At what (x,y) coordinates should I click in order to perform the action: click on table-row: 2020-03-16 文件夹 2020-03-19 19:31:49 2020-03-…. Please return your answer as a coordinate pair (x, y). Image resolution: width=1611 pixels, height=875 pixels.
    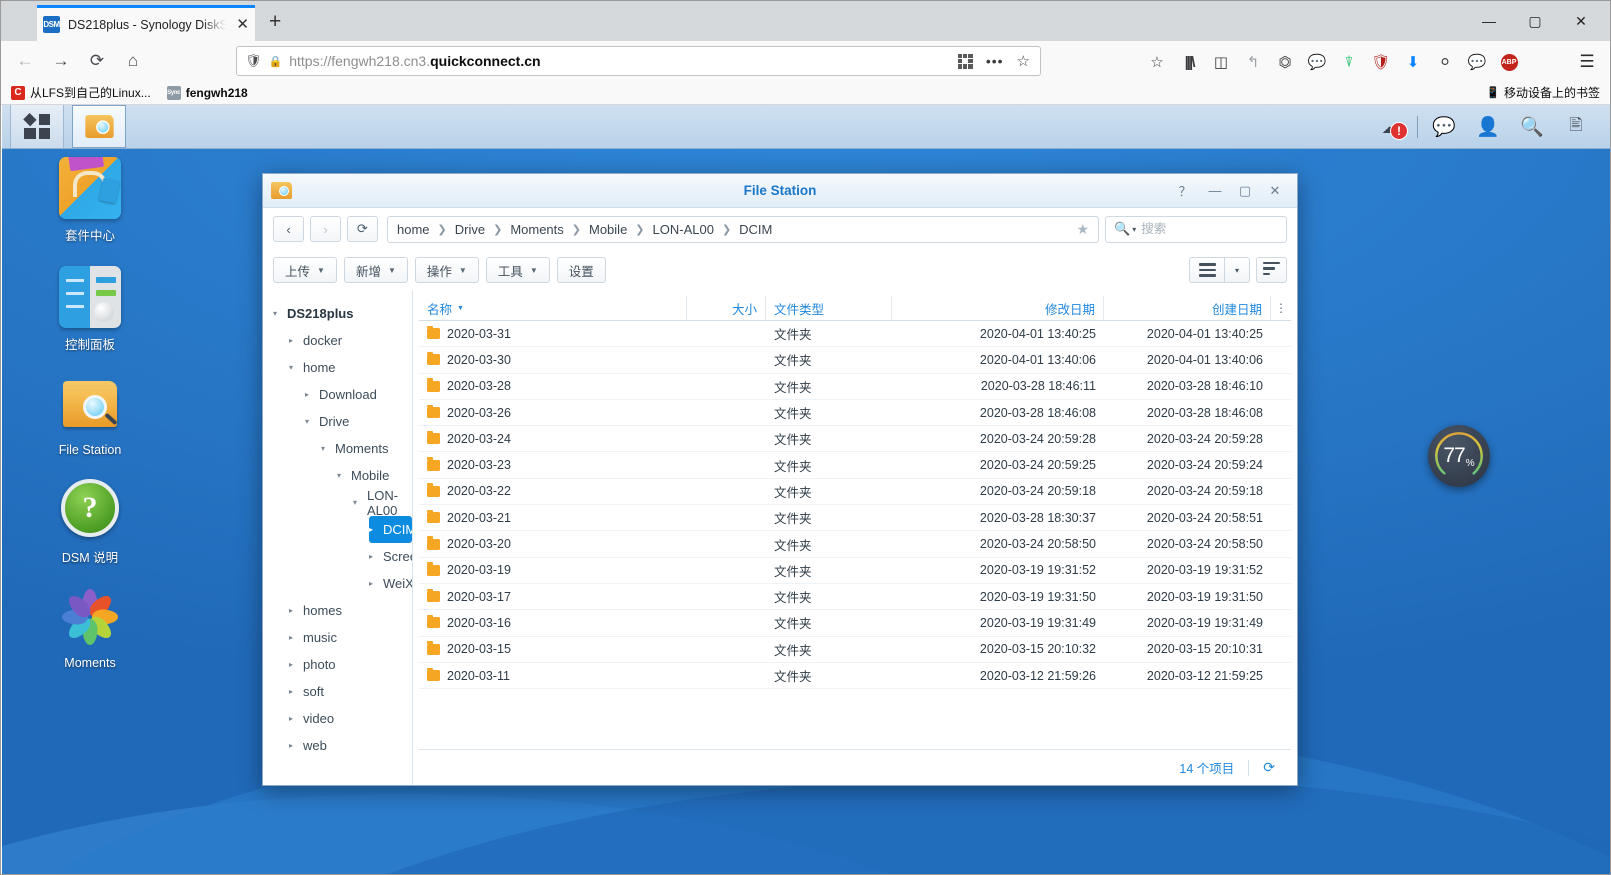
    Looking at the image, I should click on (855, 623).